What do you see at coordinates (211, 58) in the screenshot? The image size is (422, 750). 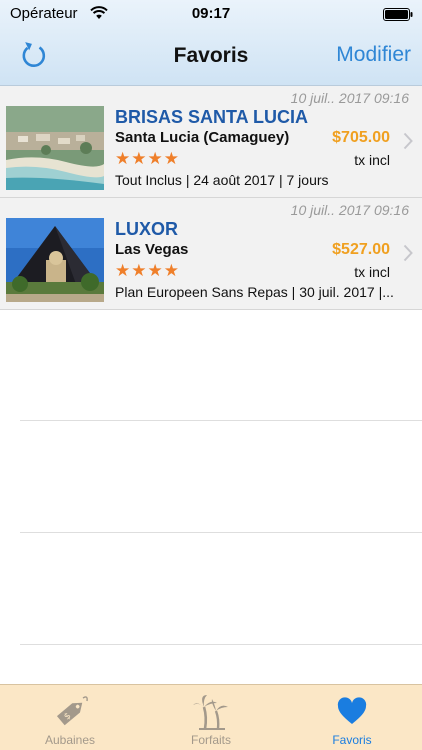 I see `navigation-bar: Favoris Modifier` at bounding box center [211, 58].